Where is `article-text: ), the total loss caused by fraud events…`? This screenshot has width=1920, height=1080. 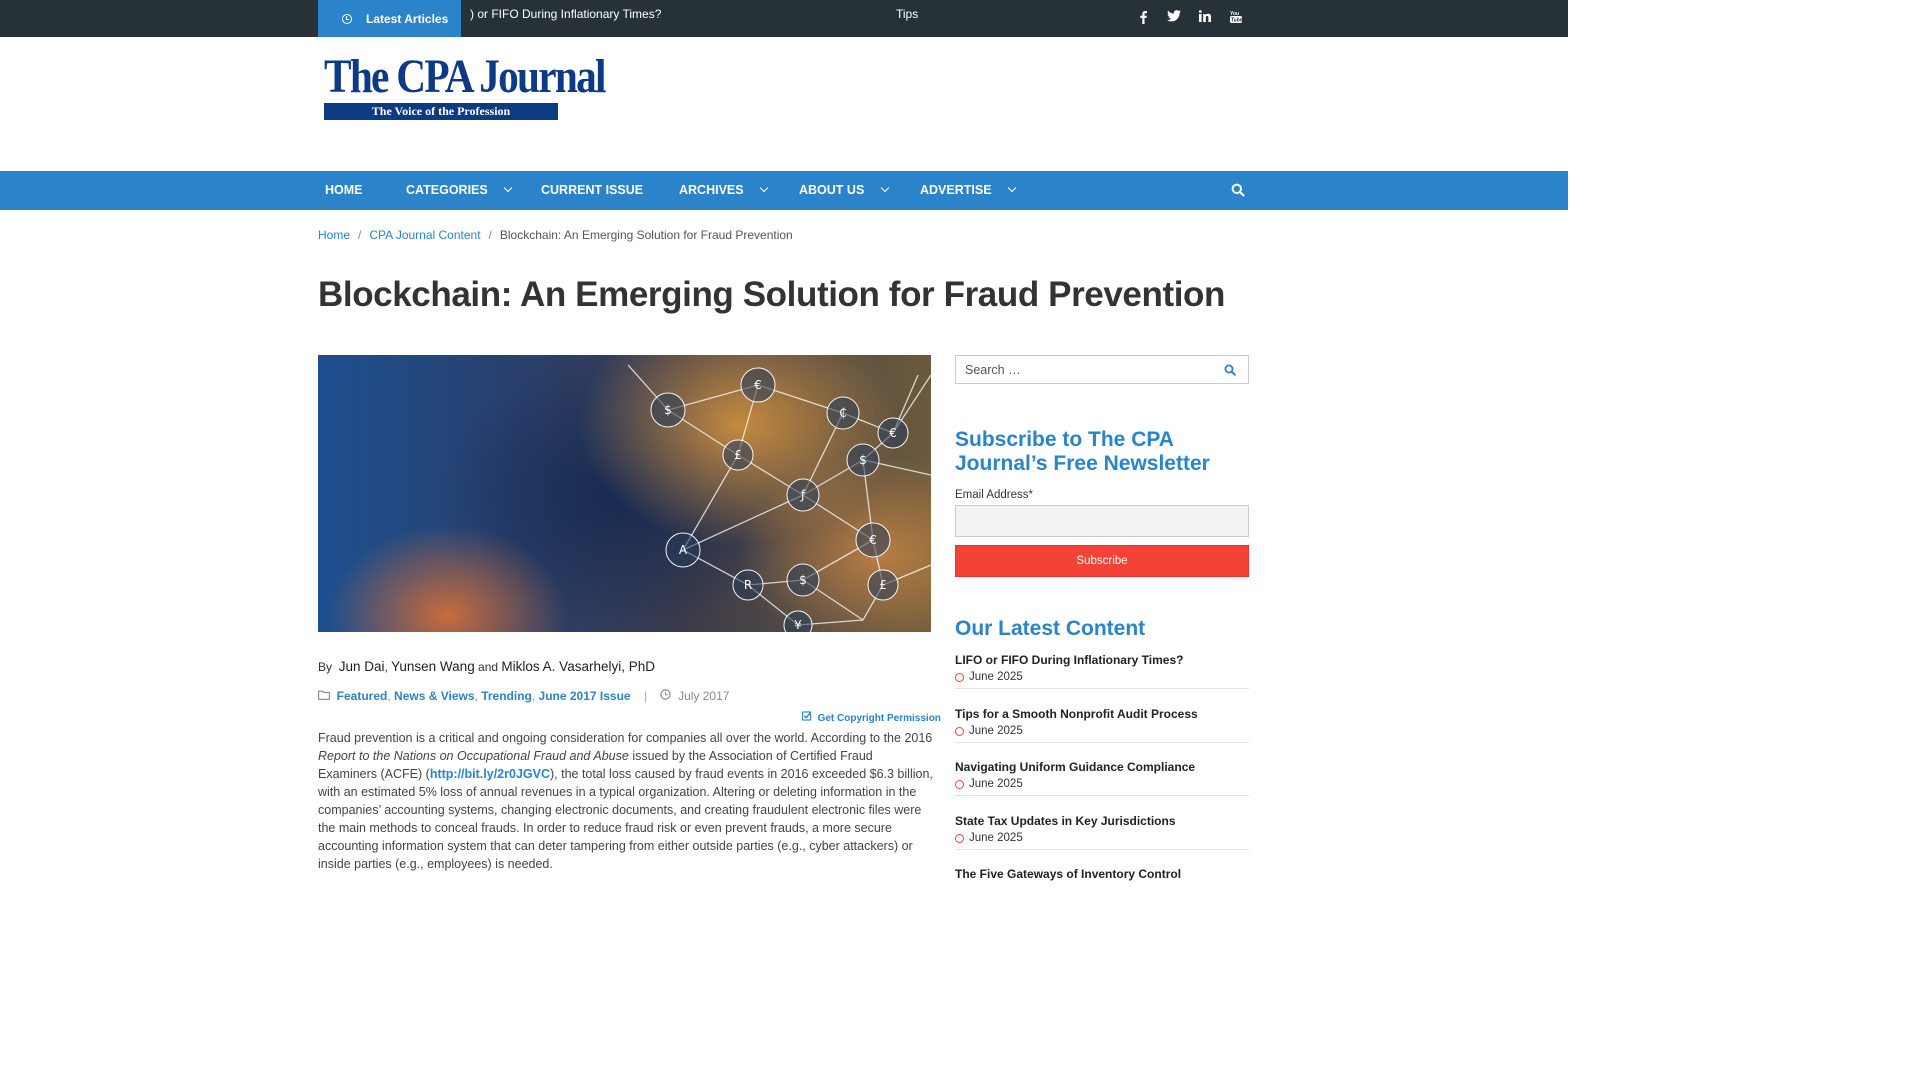
article-text: ), the total loss caused by fraud events… is located at coordinates (625, 819).